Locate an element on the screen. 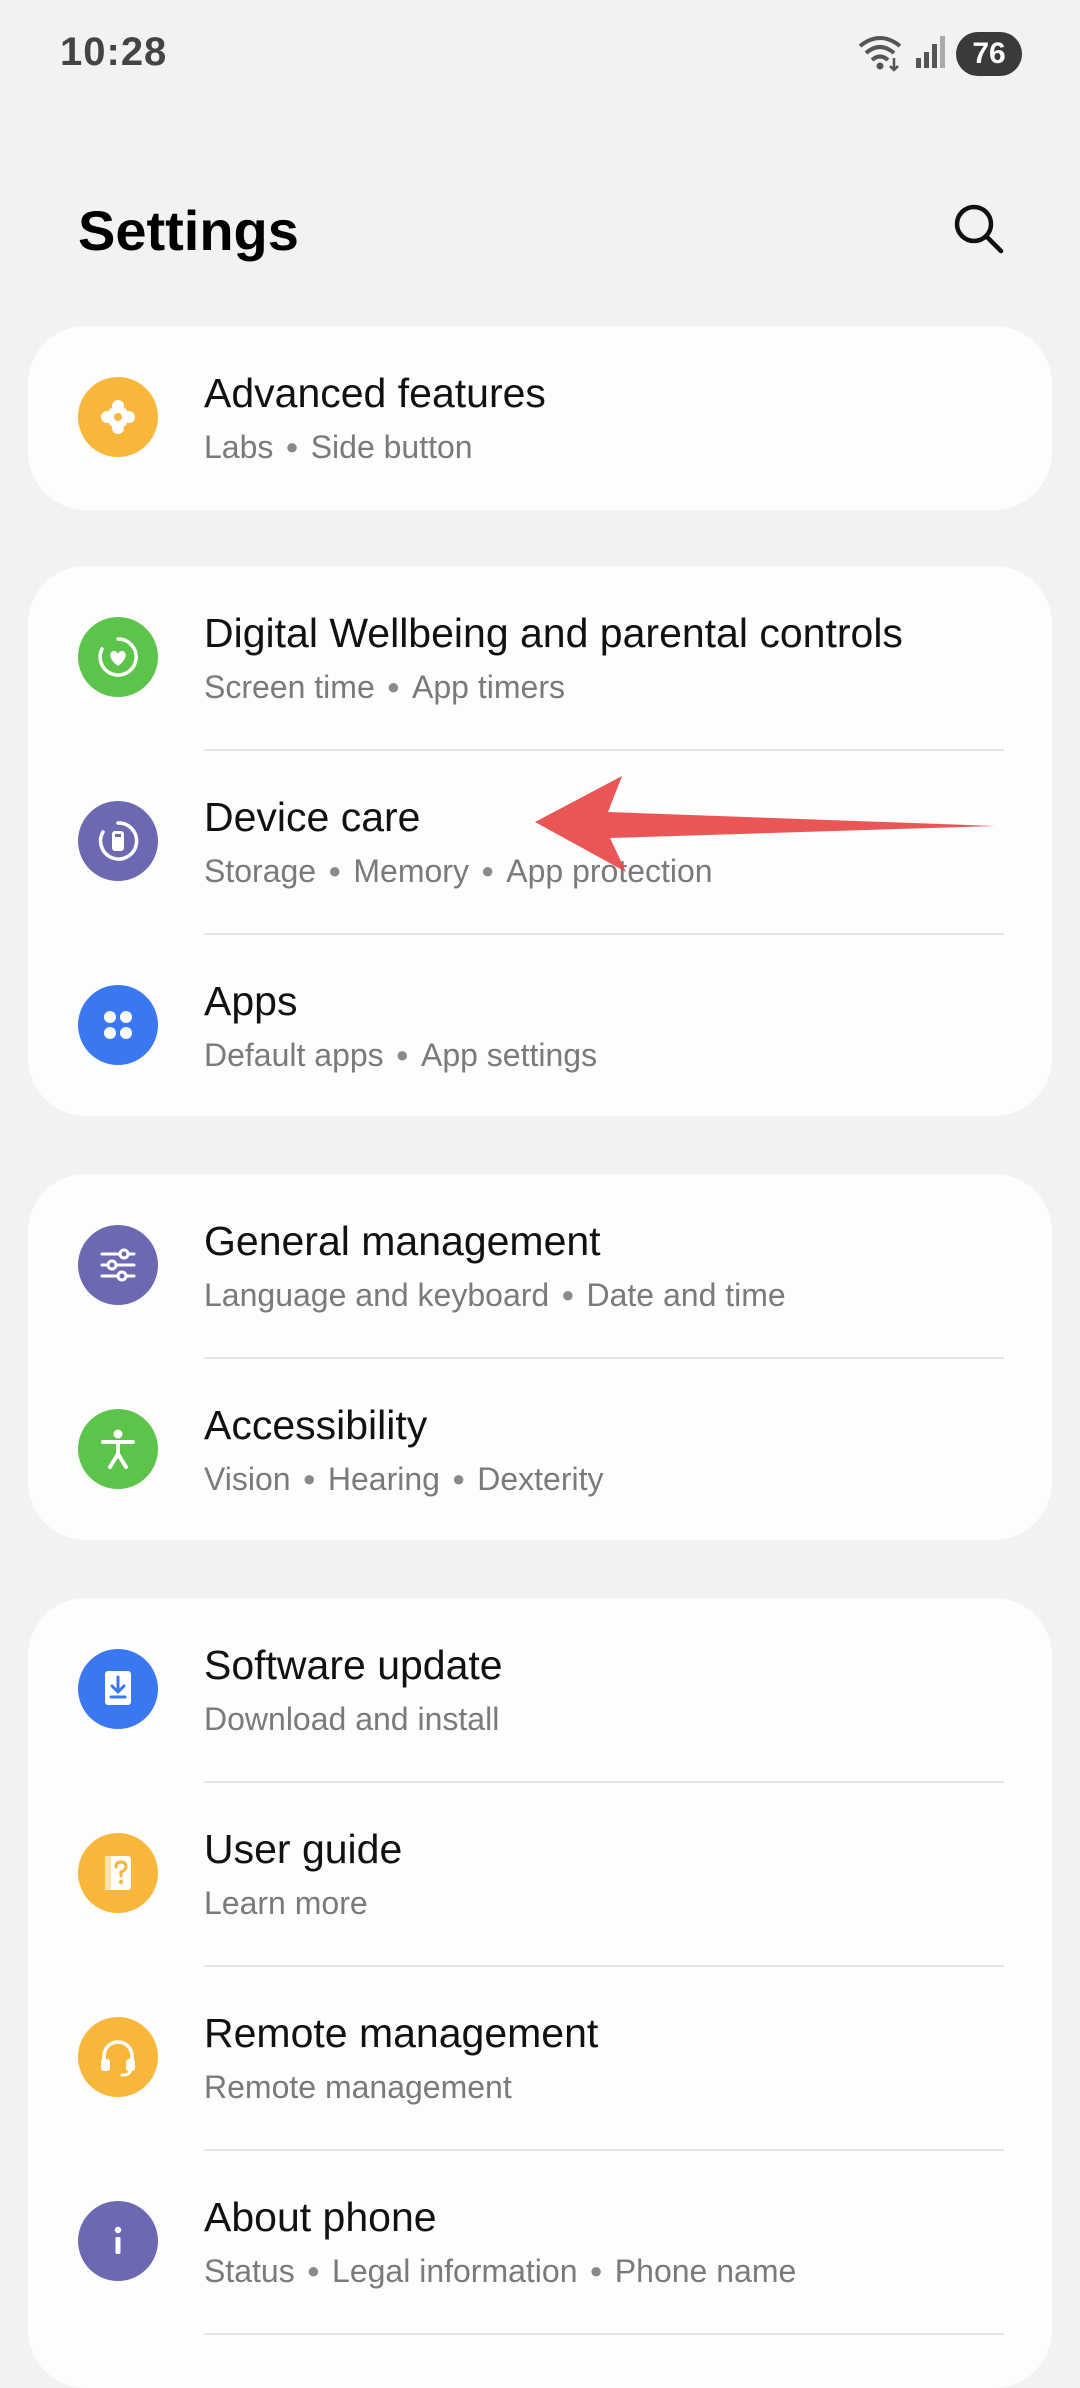 This screenshot has height=2388, width=1080. subtitle-part: Storage is located at coordinates (260, 871).